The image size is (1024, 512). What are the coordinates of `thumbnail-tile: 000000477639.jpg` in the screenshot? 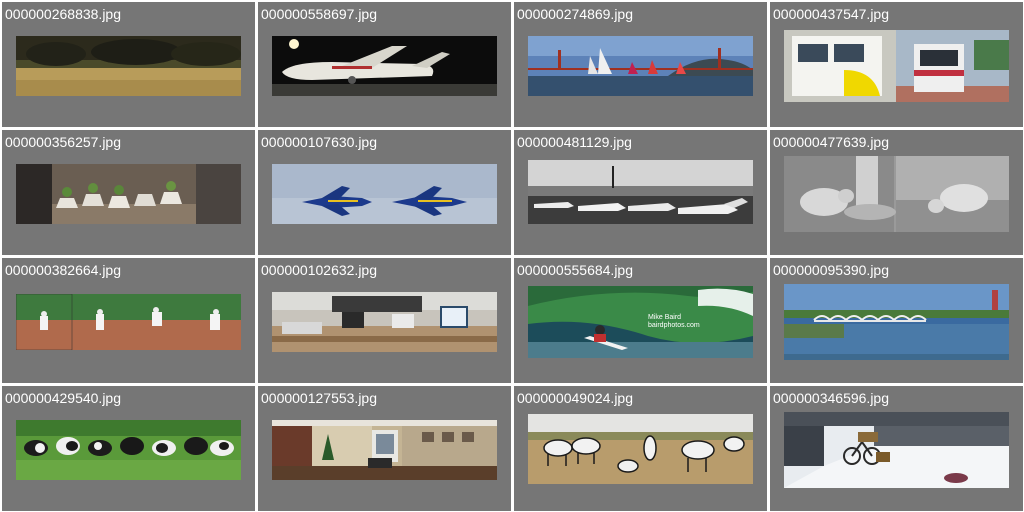 It's located at (896, 192).